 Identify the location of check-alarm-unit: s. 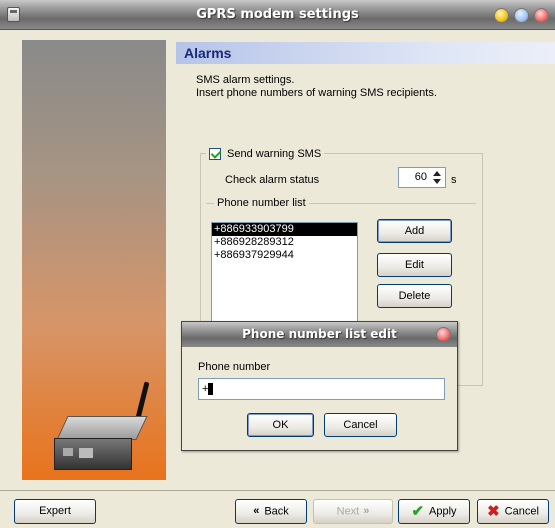
(454, 180).